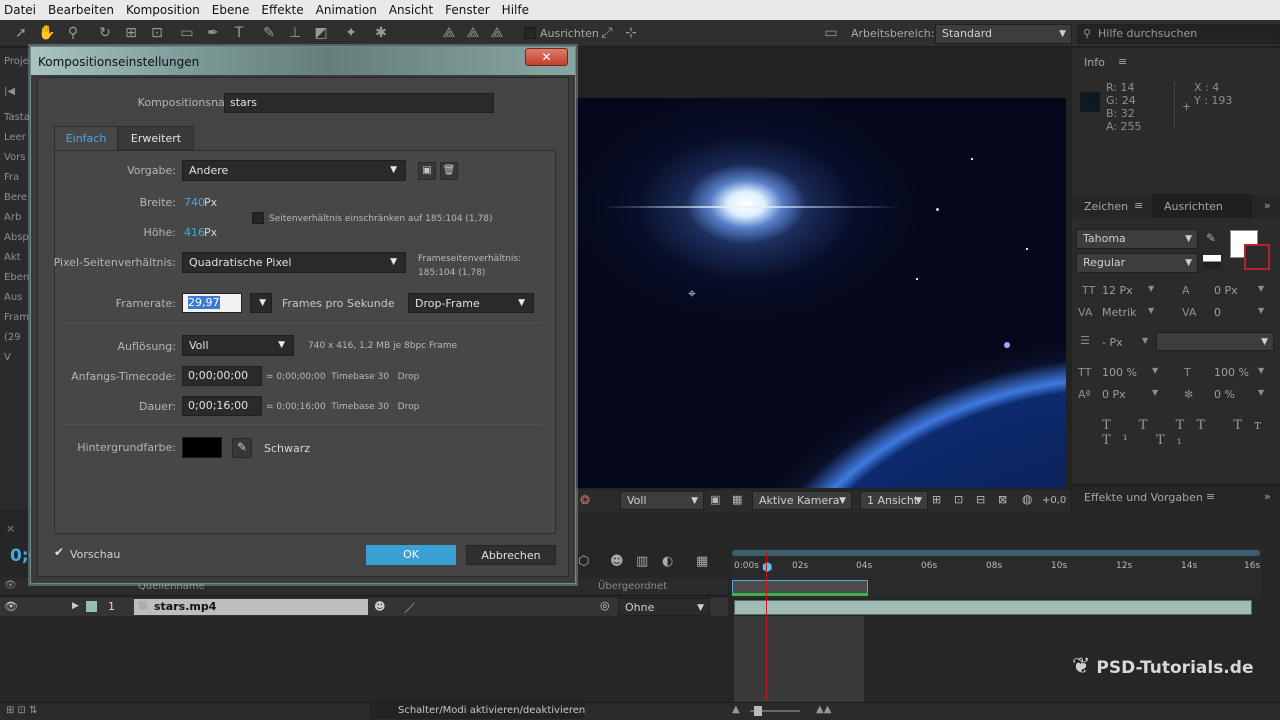 This screenshot has width=1280, height=720. I want to click on layer-name: stars.mp4, so click(185, 606).